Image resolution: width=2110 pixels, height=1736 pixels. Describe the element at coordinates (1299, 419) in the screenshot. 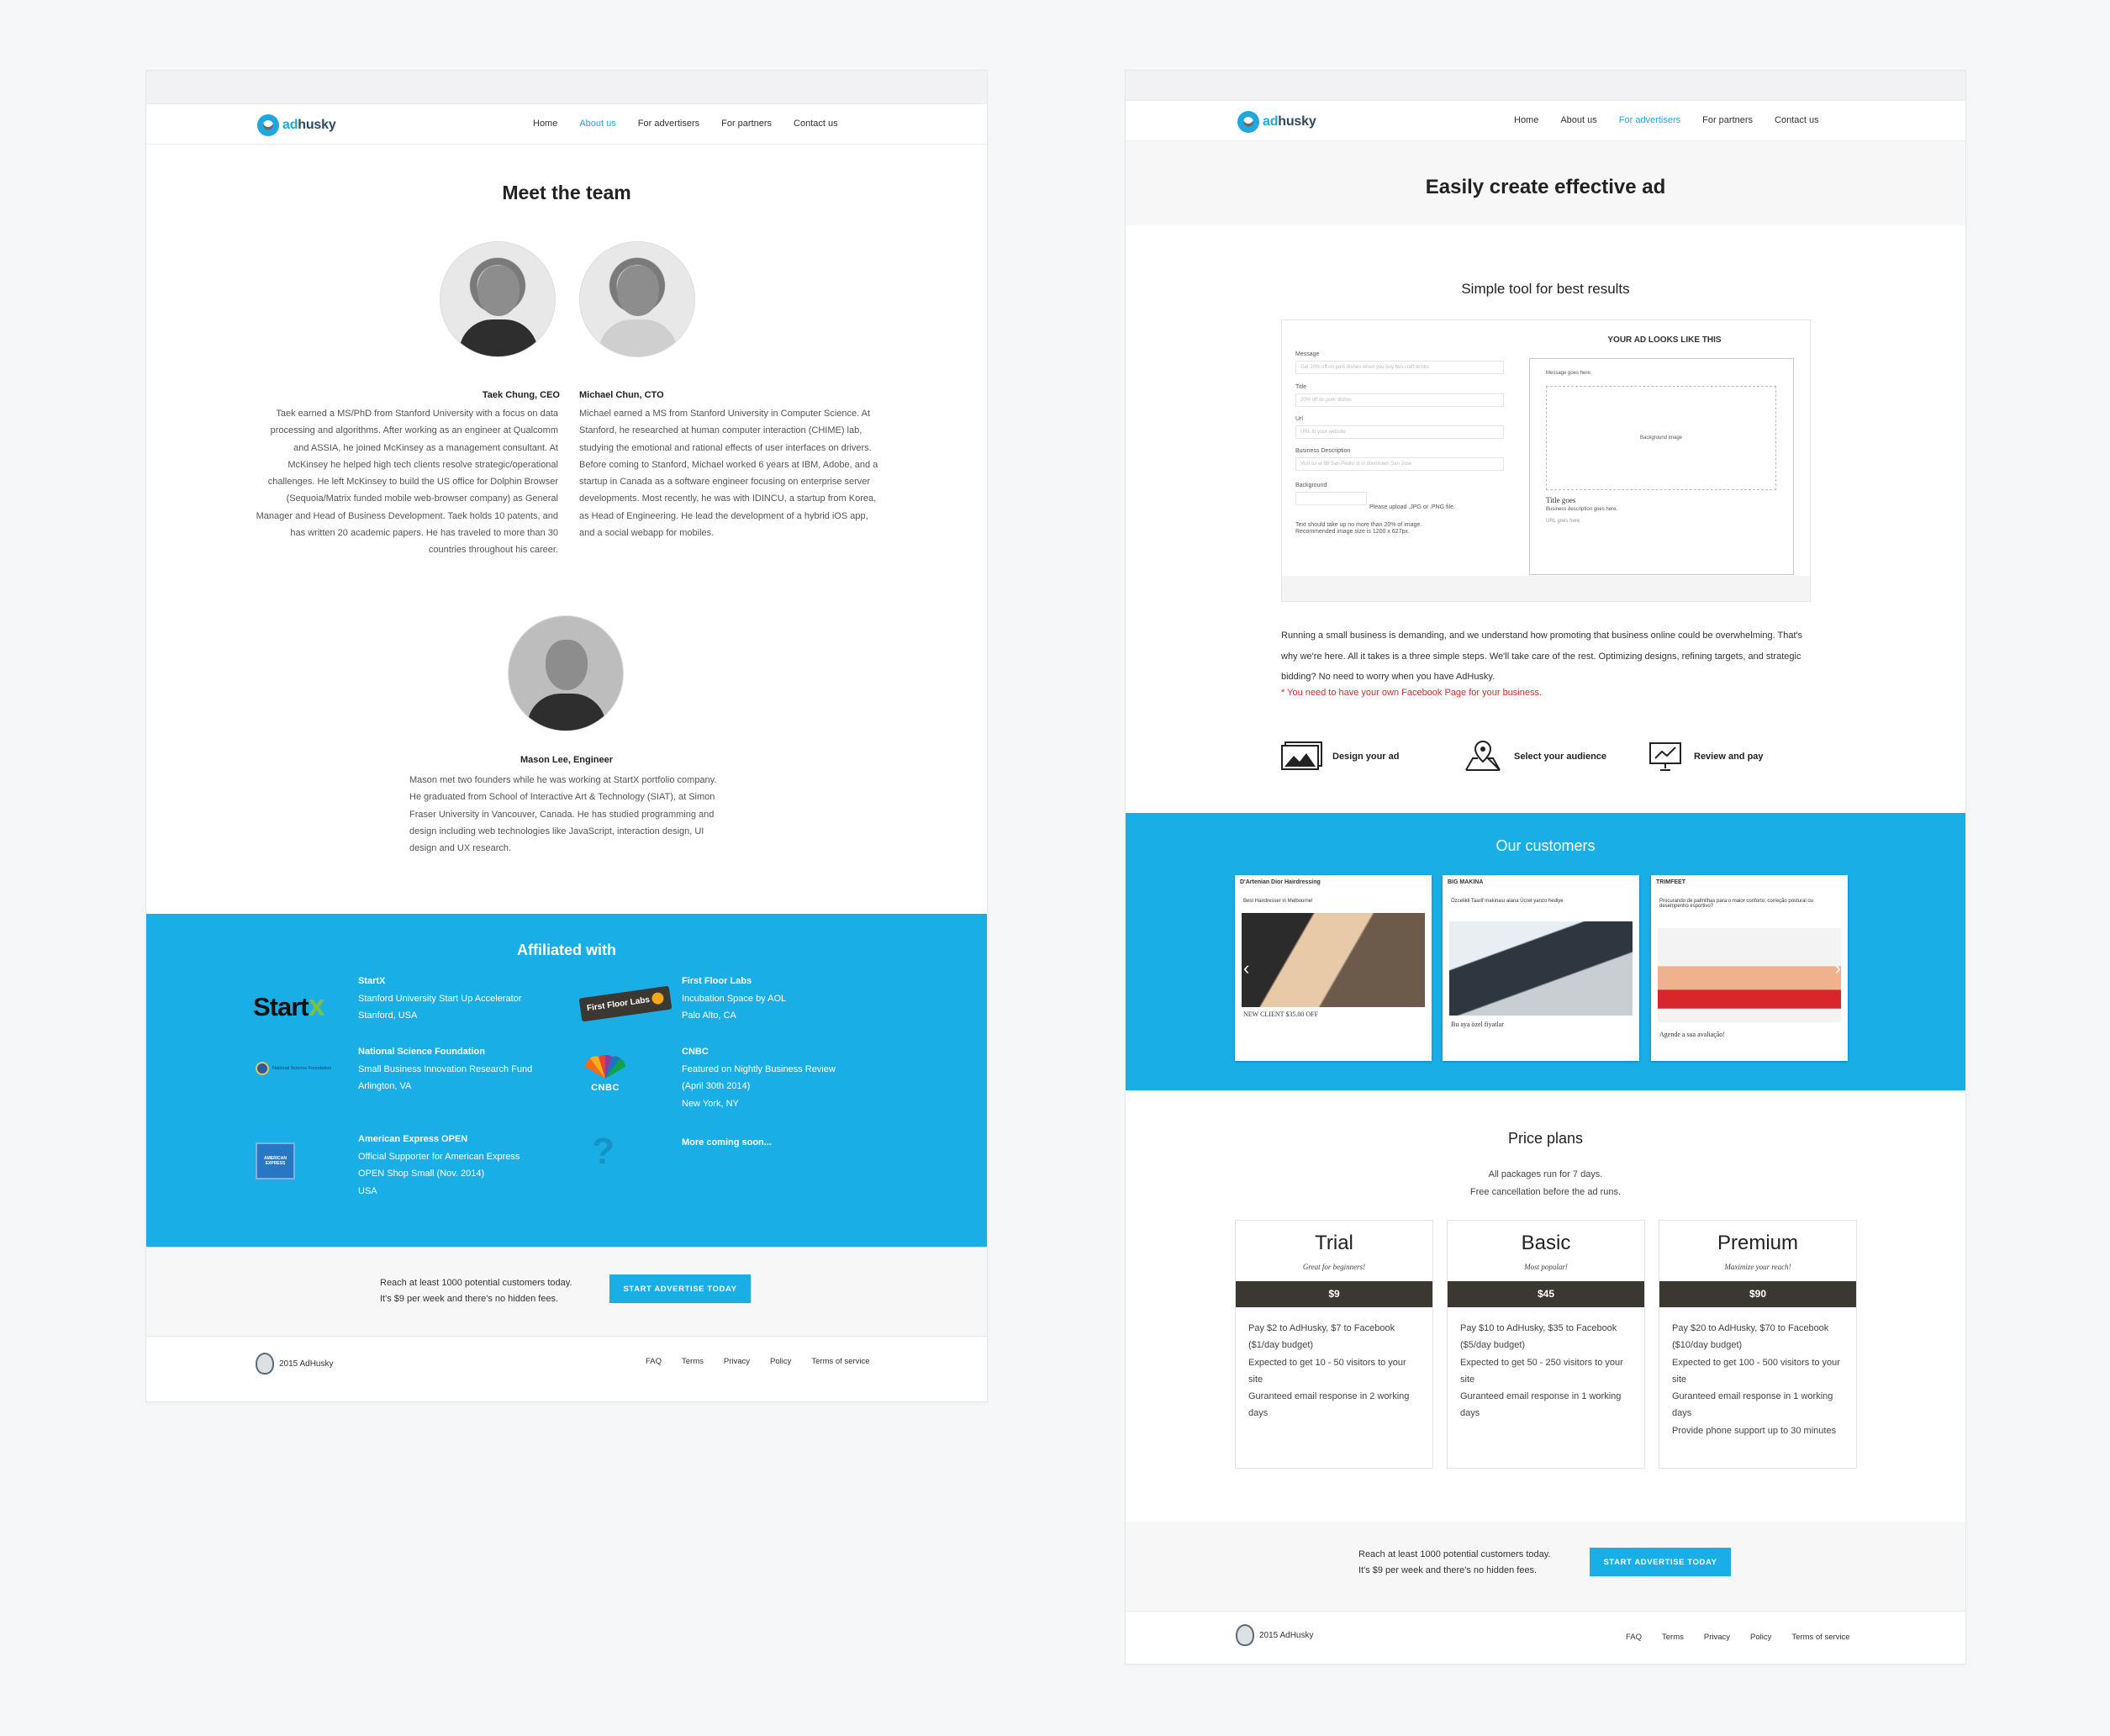

I see `url-label: Url` at that location.